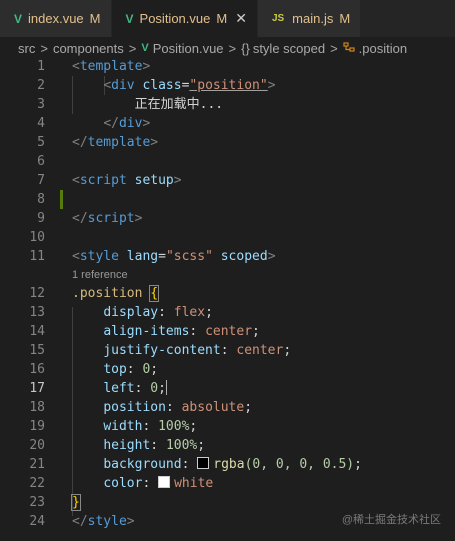 The image size is (455, 541). Describe the element at coordinates (174, 256) in the screenshot. I see `line-content: <style lang="scss" scoped>` at that location.